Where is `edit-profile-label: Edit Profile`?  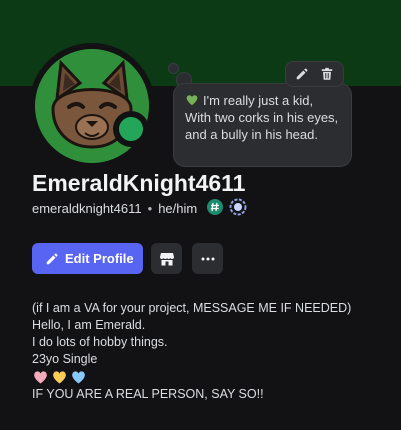
edit-profile-label: Edit Profile is located at coordinates (99, 258).